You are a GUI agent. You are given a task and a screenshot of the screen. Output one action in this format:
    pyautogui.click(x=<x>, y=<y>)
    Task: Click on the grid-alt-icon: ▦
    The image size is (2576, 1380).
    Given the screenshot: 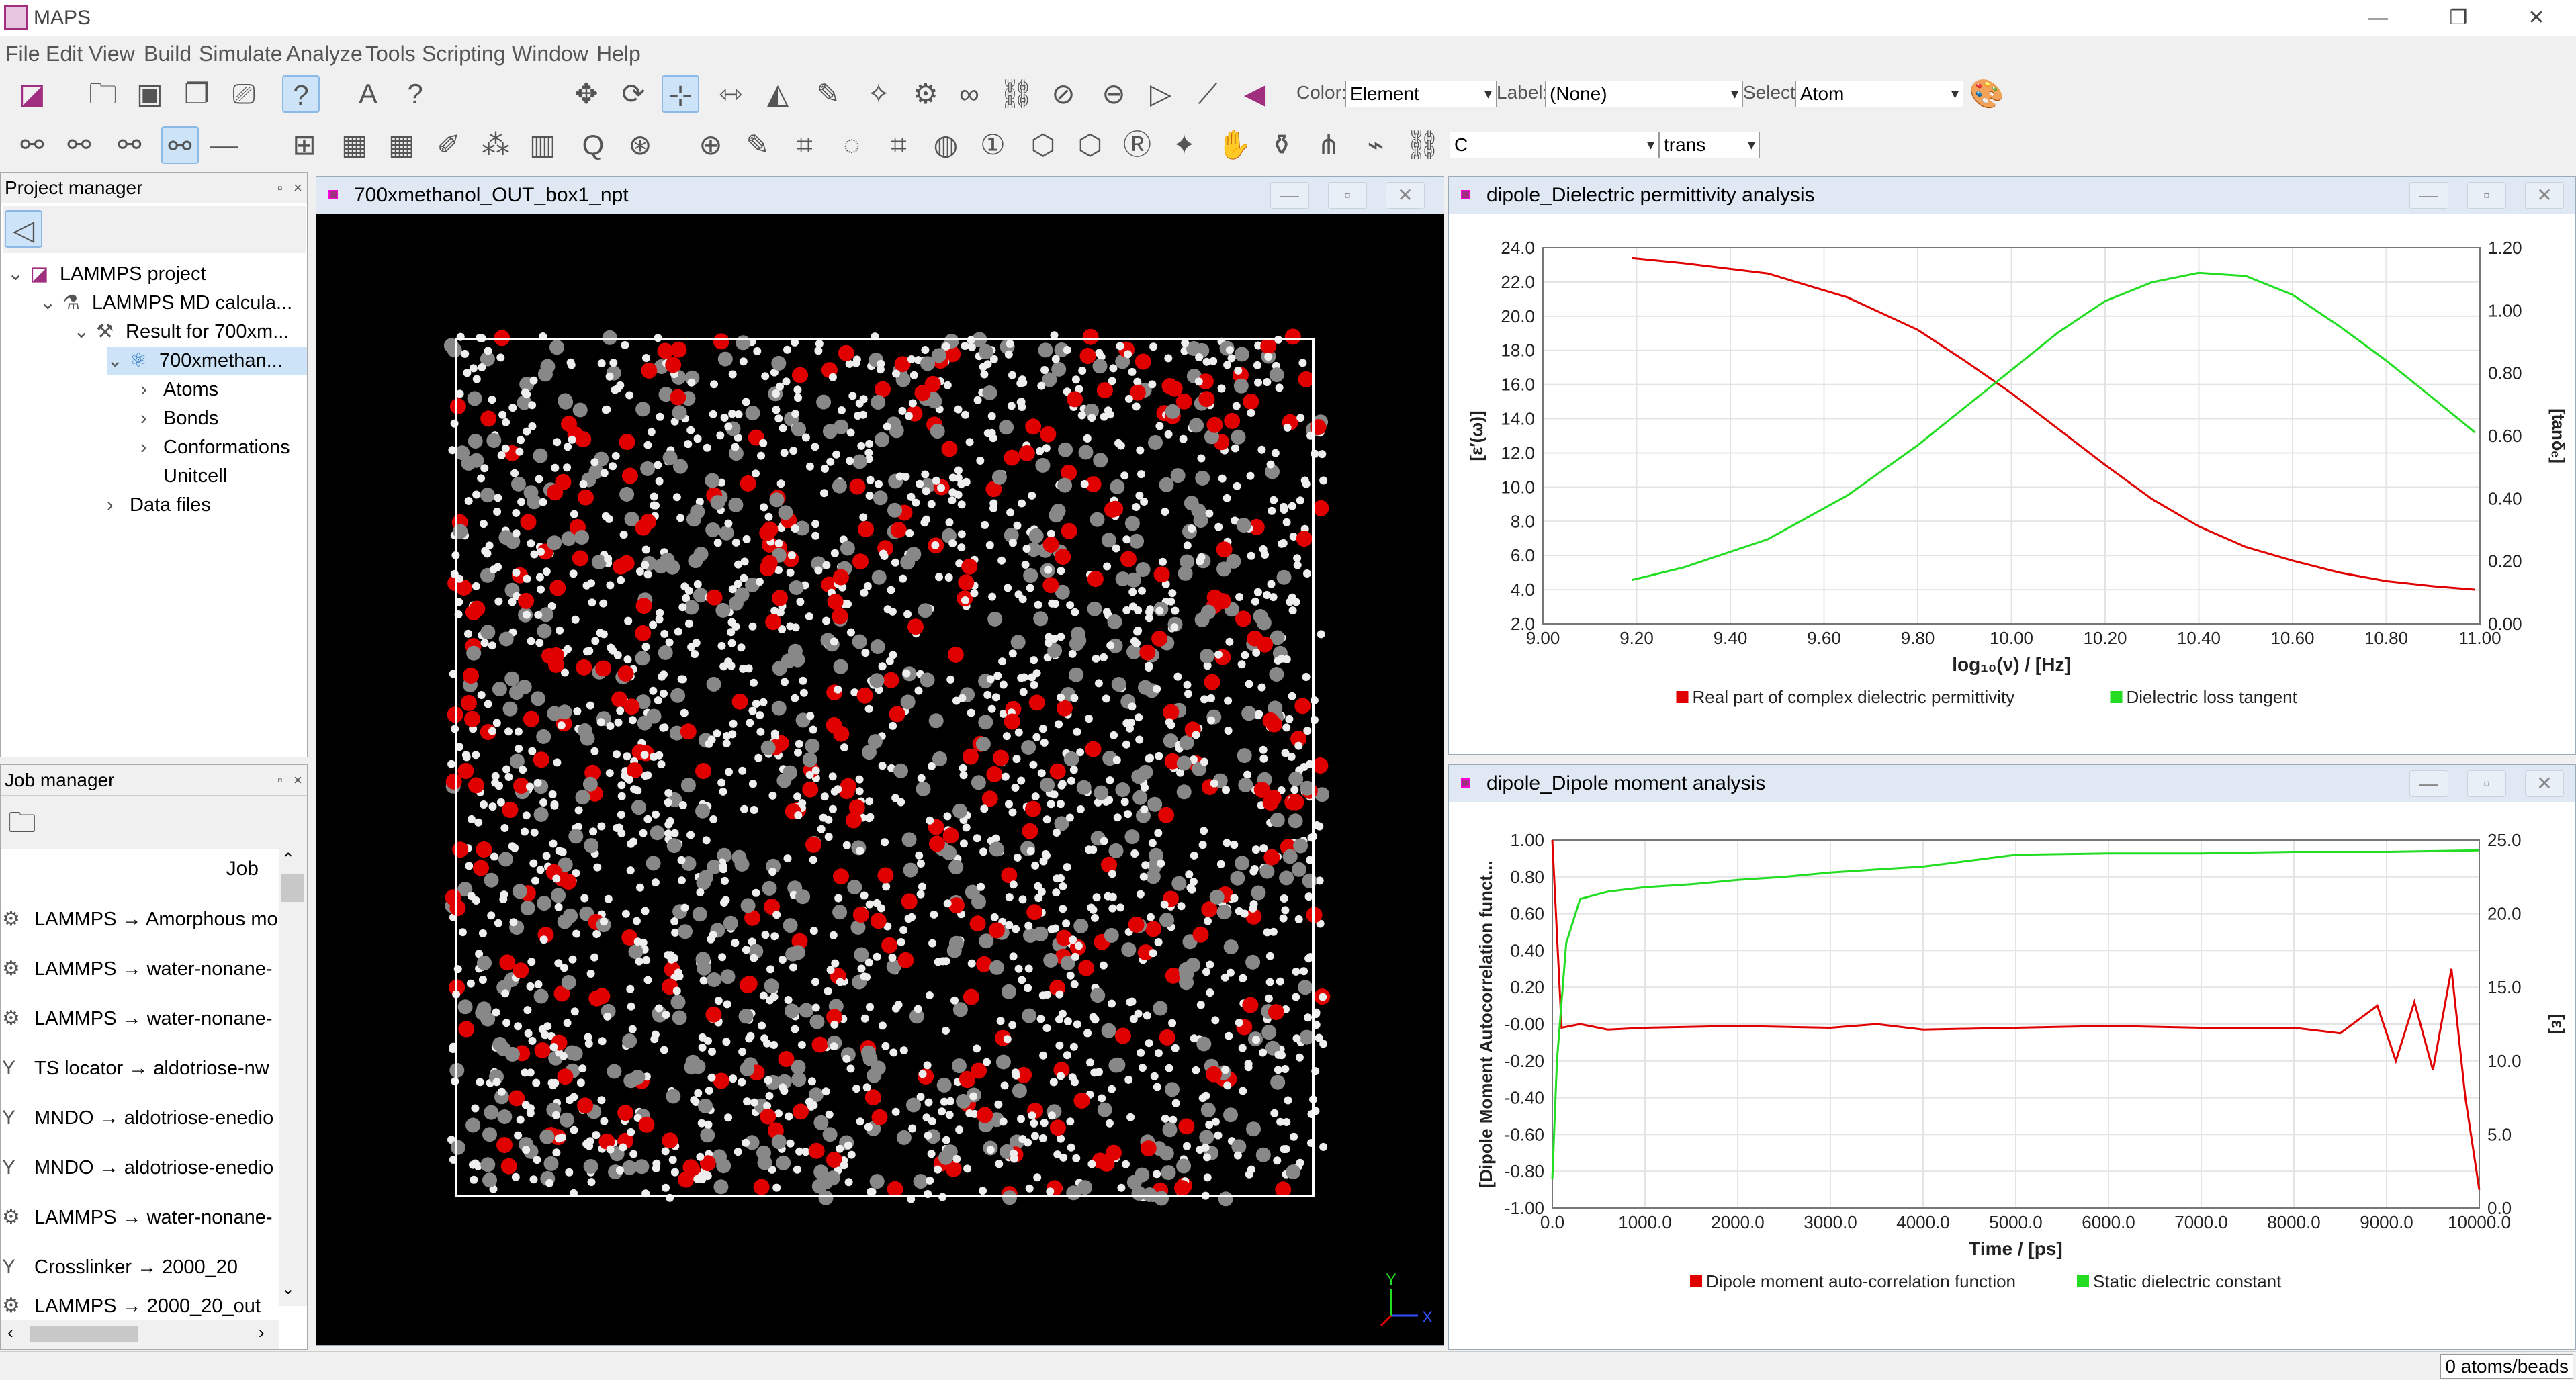 What is the action you would take?
    pyautogui.click(x=402, y=145)
    